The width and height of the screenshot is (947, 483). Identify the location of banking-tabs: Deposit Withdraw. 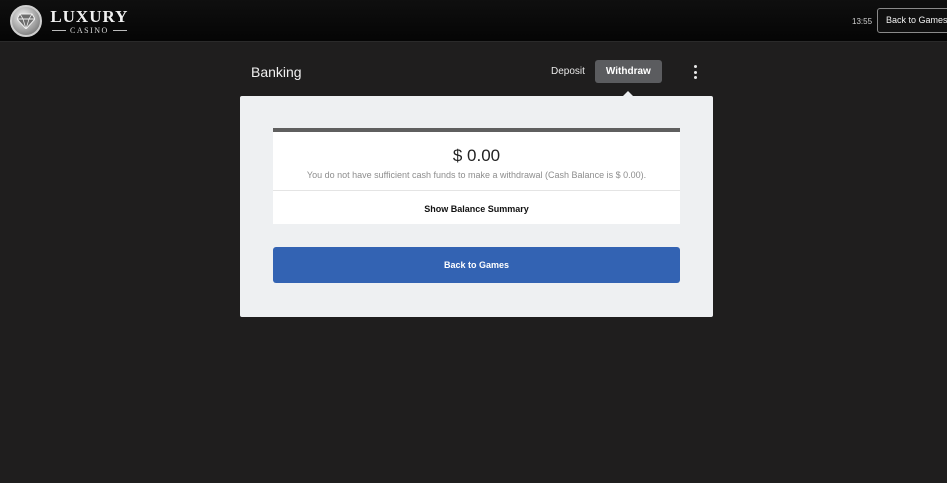
(602, 71).